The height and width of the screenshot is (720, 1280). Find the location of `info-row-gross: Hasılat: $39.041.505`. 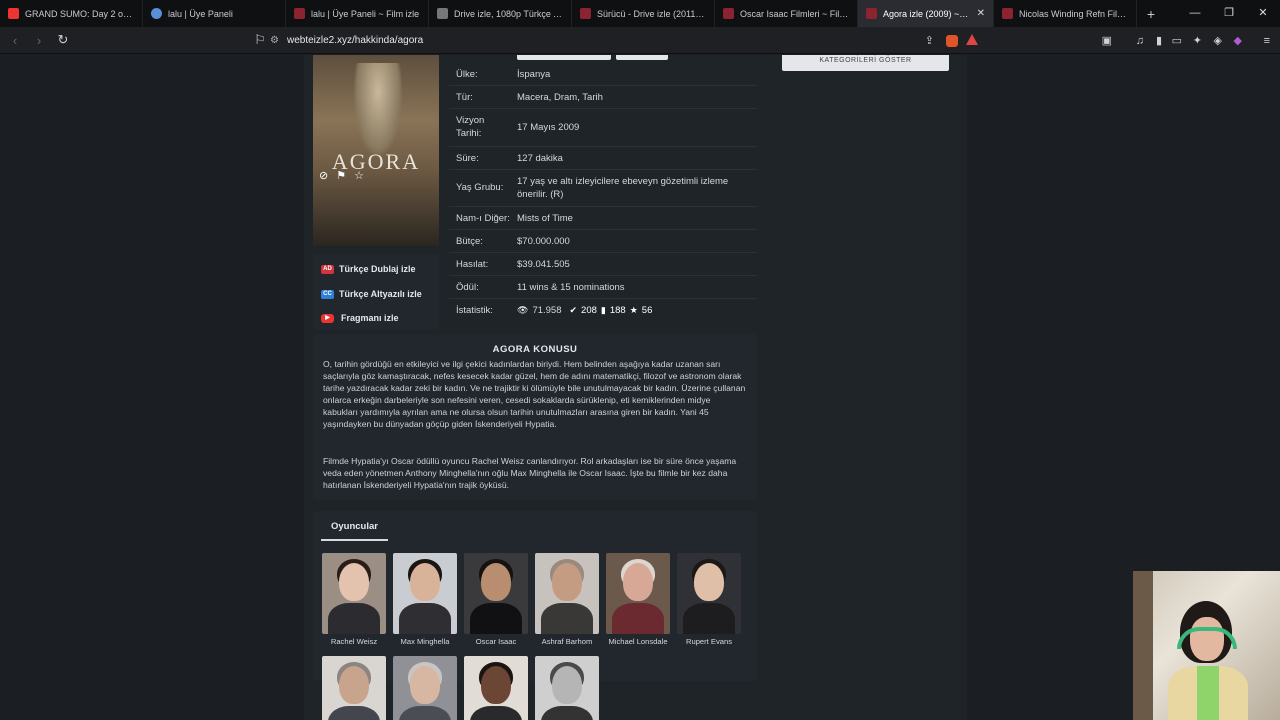

info-row-gross: Hasılat: $39.041.505 is located at coordinates (603, 264).